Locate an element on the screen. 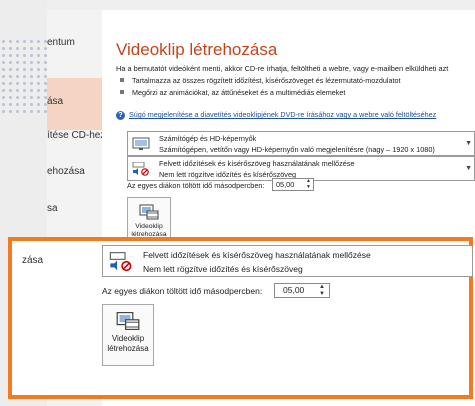 This screenshot has width=475, height=406. seconds-value: 05,00 is located at coordinates (285, 184).